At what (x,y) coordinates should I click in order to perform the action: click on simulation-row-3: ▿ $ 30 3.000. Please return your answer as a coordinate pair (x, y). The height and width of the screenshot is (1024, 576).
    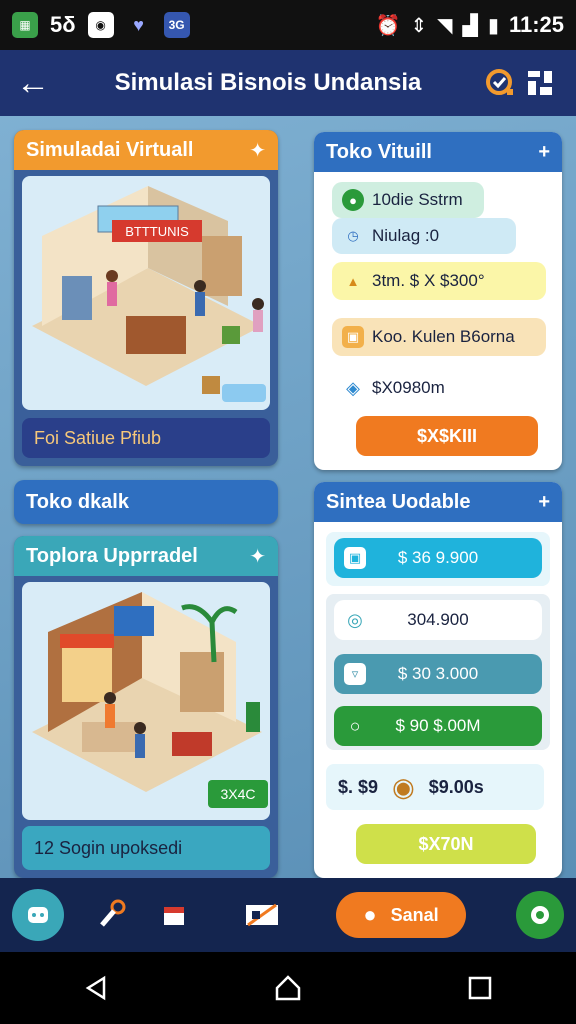
    Looking at the image, I should click on (438, 674).